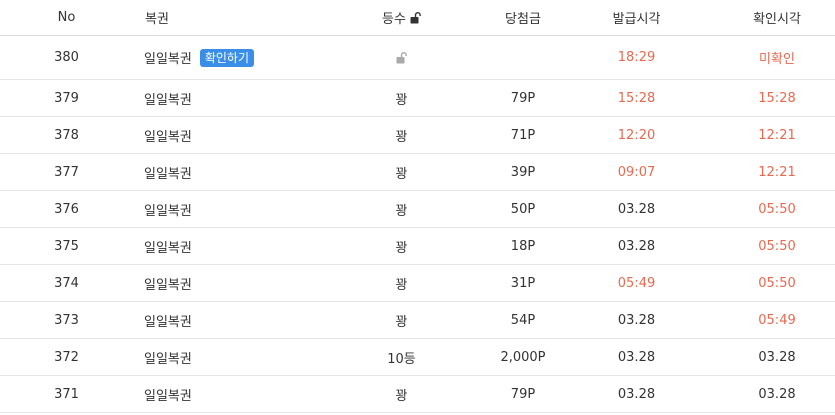  Describe the element at coordinates (417, 98) in the screenshot. I see `table-row: 379 일일복권 꽝 79P 15:28 15:28` at that location.